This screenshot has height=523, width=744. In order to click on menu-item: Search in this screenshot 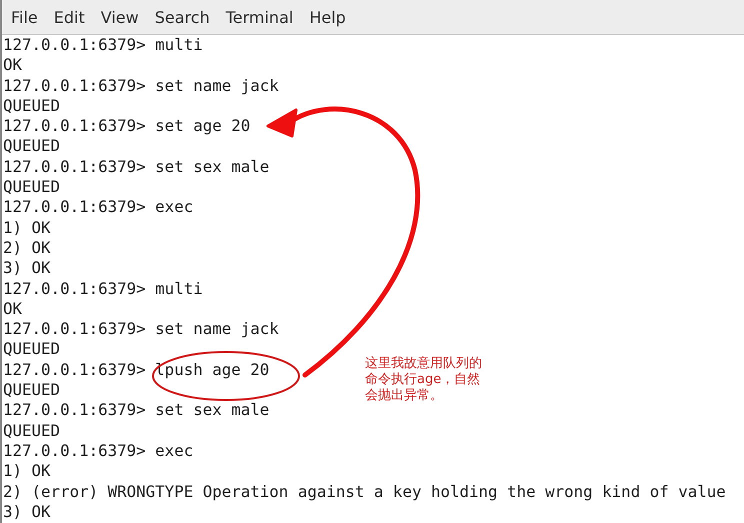, I will do `click(182, 17)`.